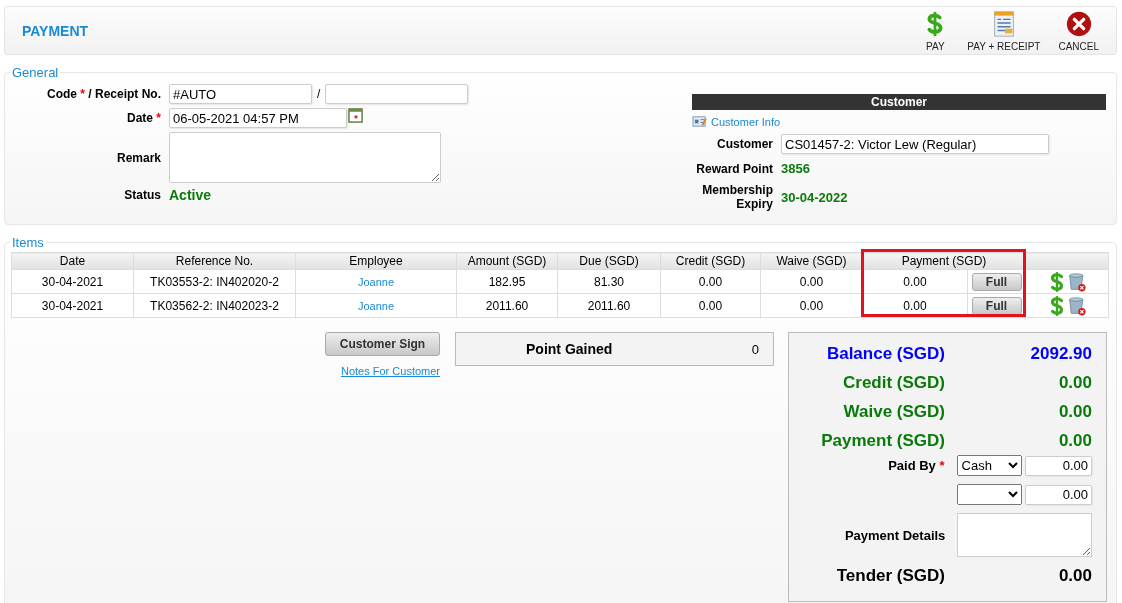 The height and width of the screenshot is (603, 1122). I want to click on points-value: 0, so click(755, 349).